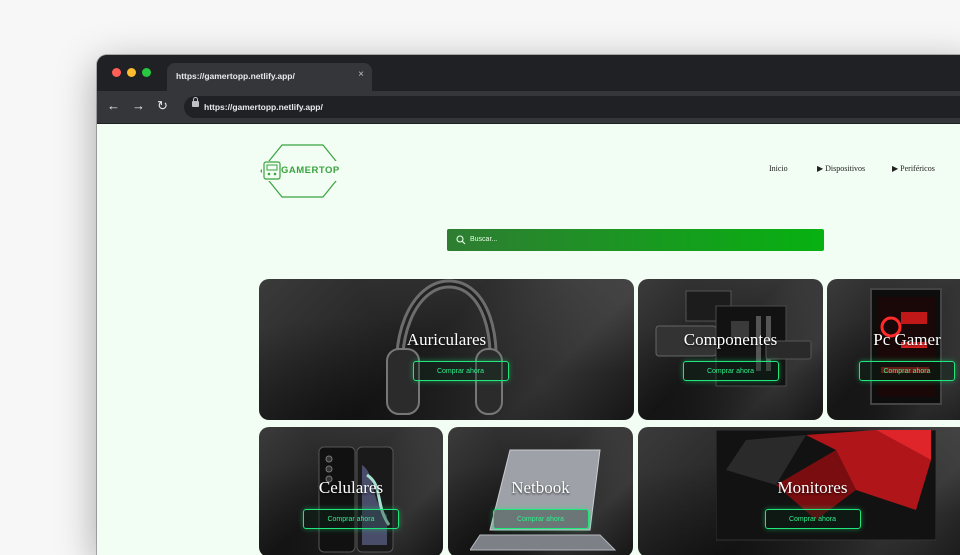 The width and height of the screenshot is (960, 555). What do you see at coordinates (356, 499) in the screenshot?
I see `phone-image` at bounding box center [356, 499].